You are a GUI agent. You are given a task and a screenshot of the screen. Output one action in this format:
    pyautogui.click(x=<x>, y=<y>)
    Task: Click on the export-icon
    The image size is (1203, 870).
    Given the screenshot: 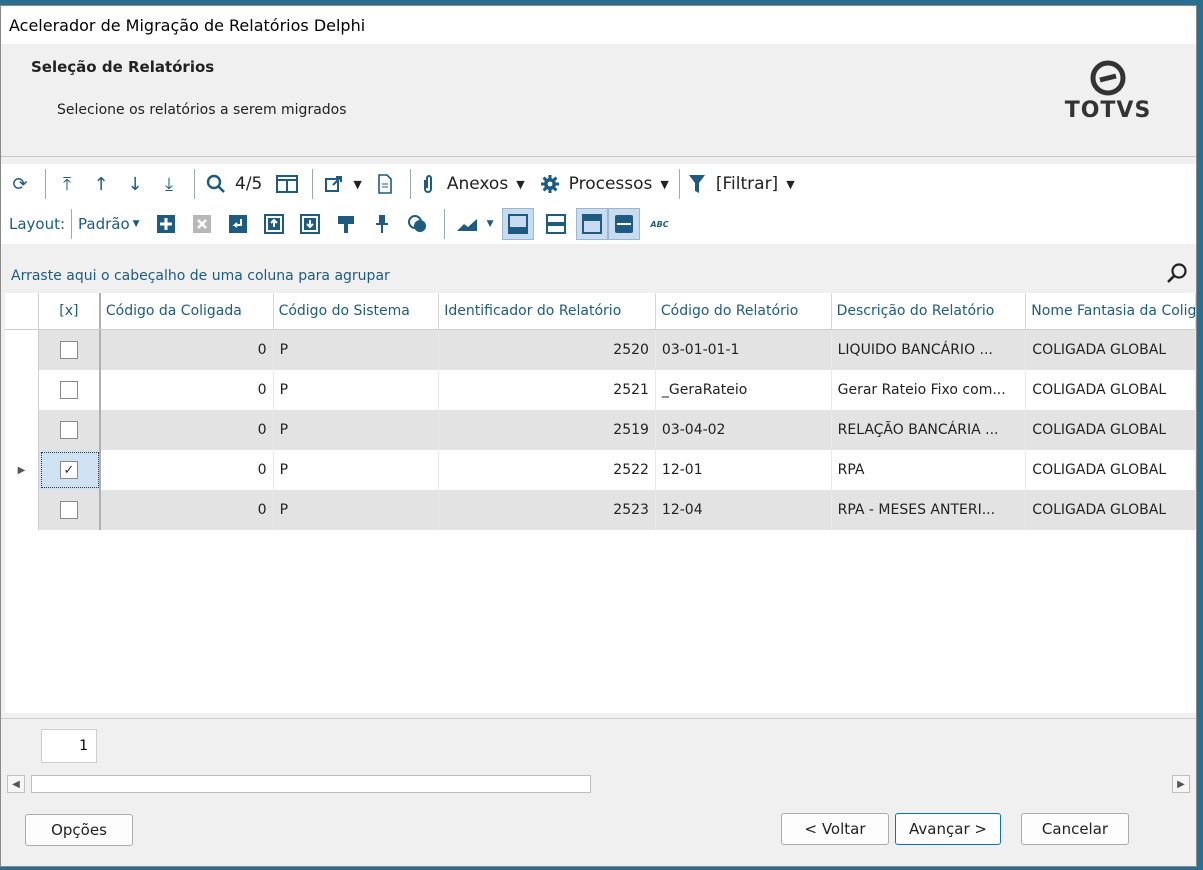 What is the action you would take?
    pyautogui.click(x=334, y=184)
    